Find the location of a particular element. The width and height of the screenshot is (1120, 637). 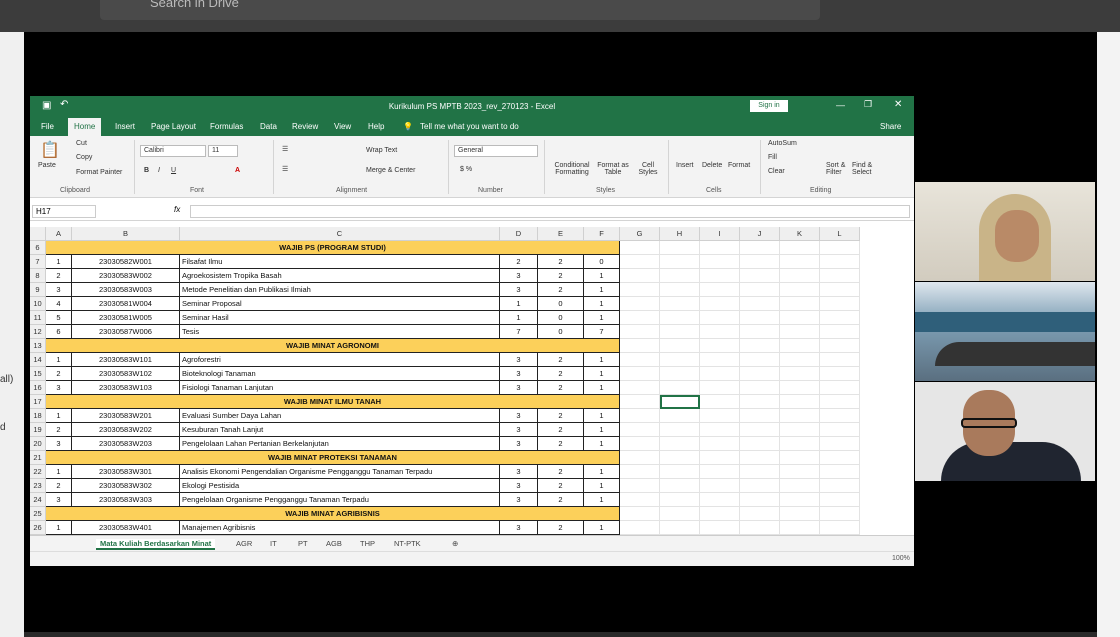

table-cell-course: Filsafat Ilmu is located at coordinates (340, 262).